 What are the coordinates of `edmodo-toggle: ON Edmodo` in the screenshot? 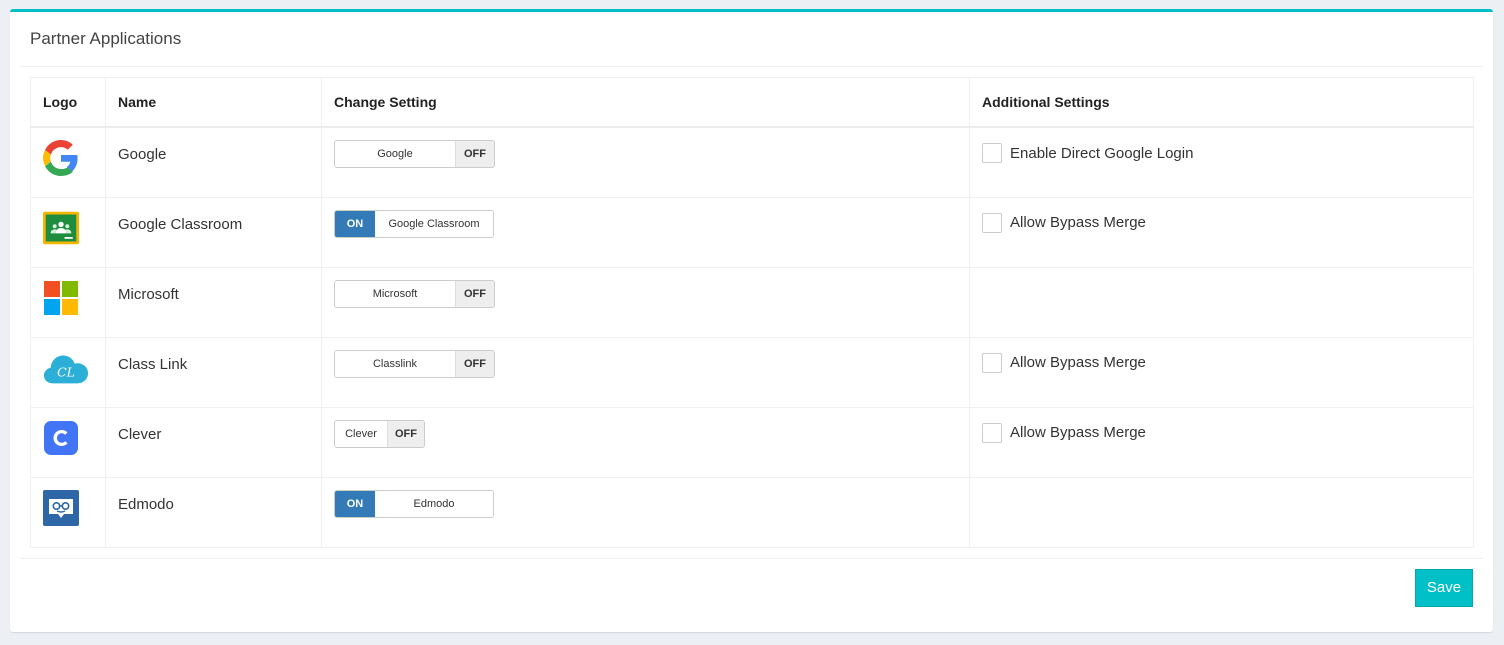 It's located at (414, 503).